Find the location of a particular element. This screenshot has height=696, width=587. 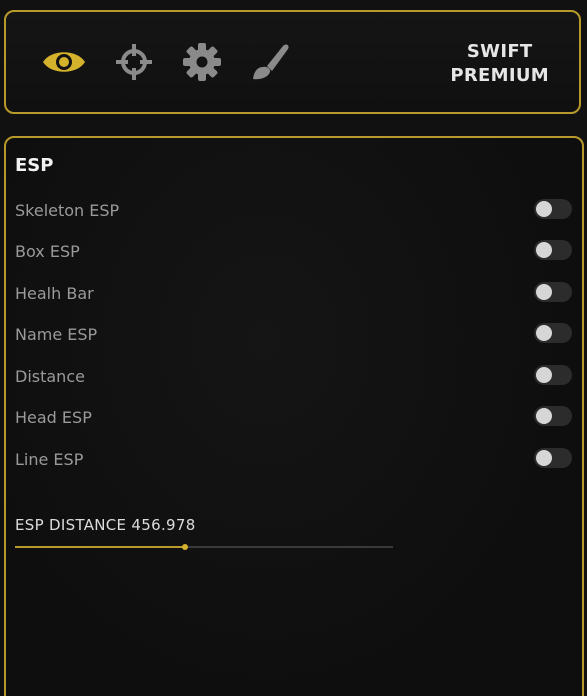

option-row-head-esp: Head ESP is located at coordinates (295, 418).